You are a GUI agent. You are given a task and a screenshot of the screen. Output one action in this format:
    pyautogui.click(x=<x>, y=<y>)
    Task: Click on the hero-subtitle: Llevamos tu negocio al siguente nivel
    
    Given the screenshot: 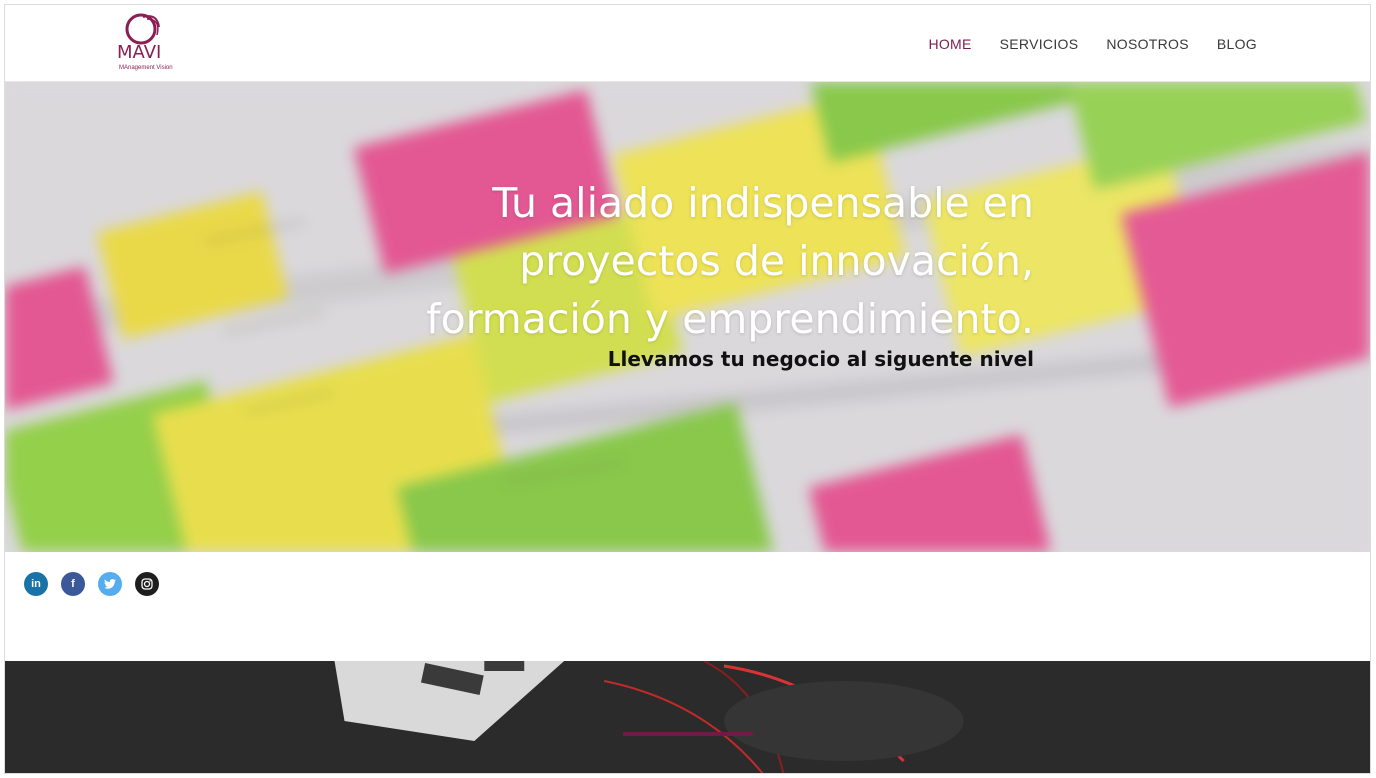 What is the action you would take?
    pyautogui.click(x=820, y=359)
    